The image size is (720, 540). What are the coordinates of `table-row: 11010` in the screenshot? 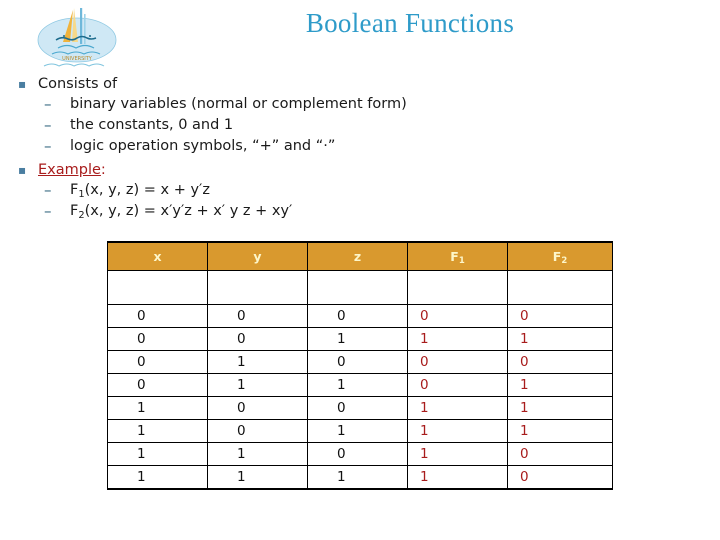 It's located at (360, 454).